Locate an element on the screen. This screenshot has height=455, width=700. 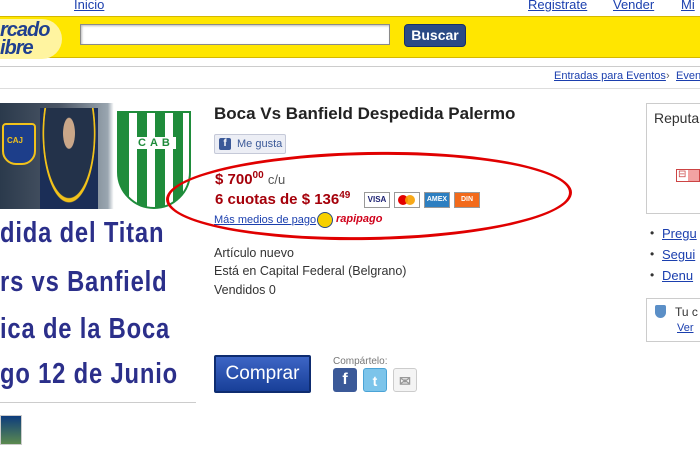
header-divider is located at coordinates (350, 66).